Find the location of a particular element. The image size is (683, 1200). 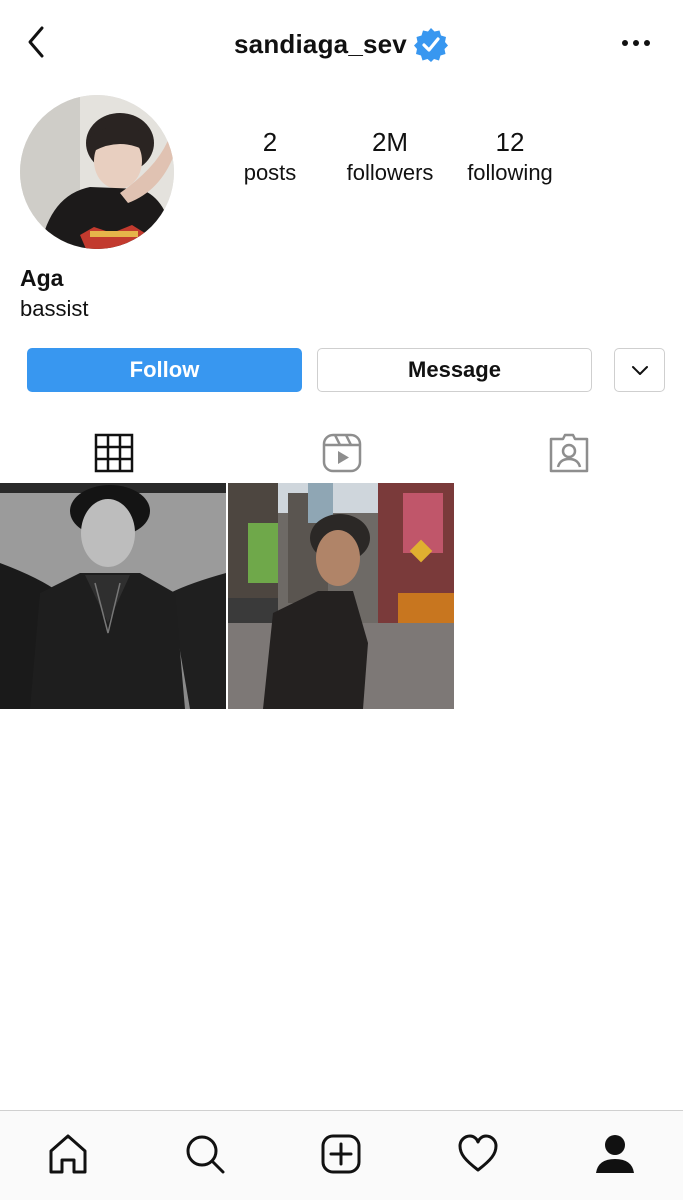

profile-icon is located at coordinates (614, 1154).